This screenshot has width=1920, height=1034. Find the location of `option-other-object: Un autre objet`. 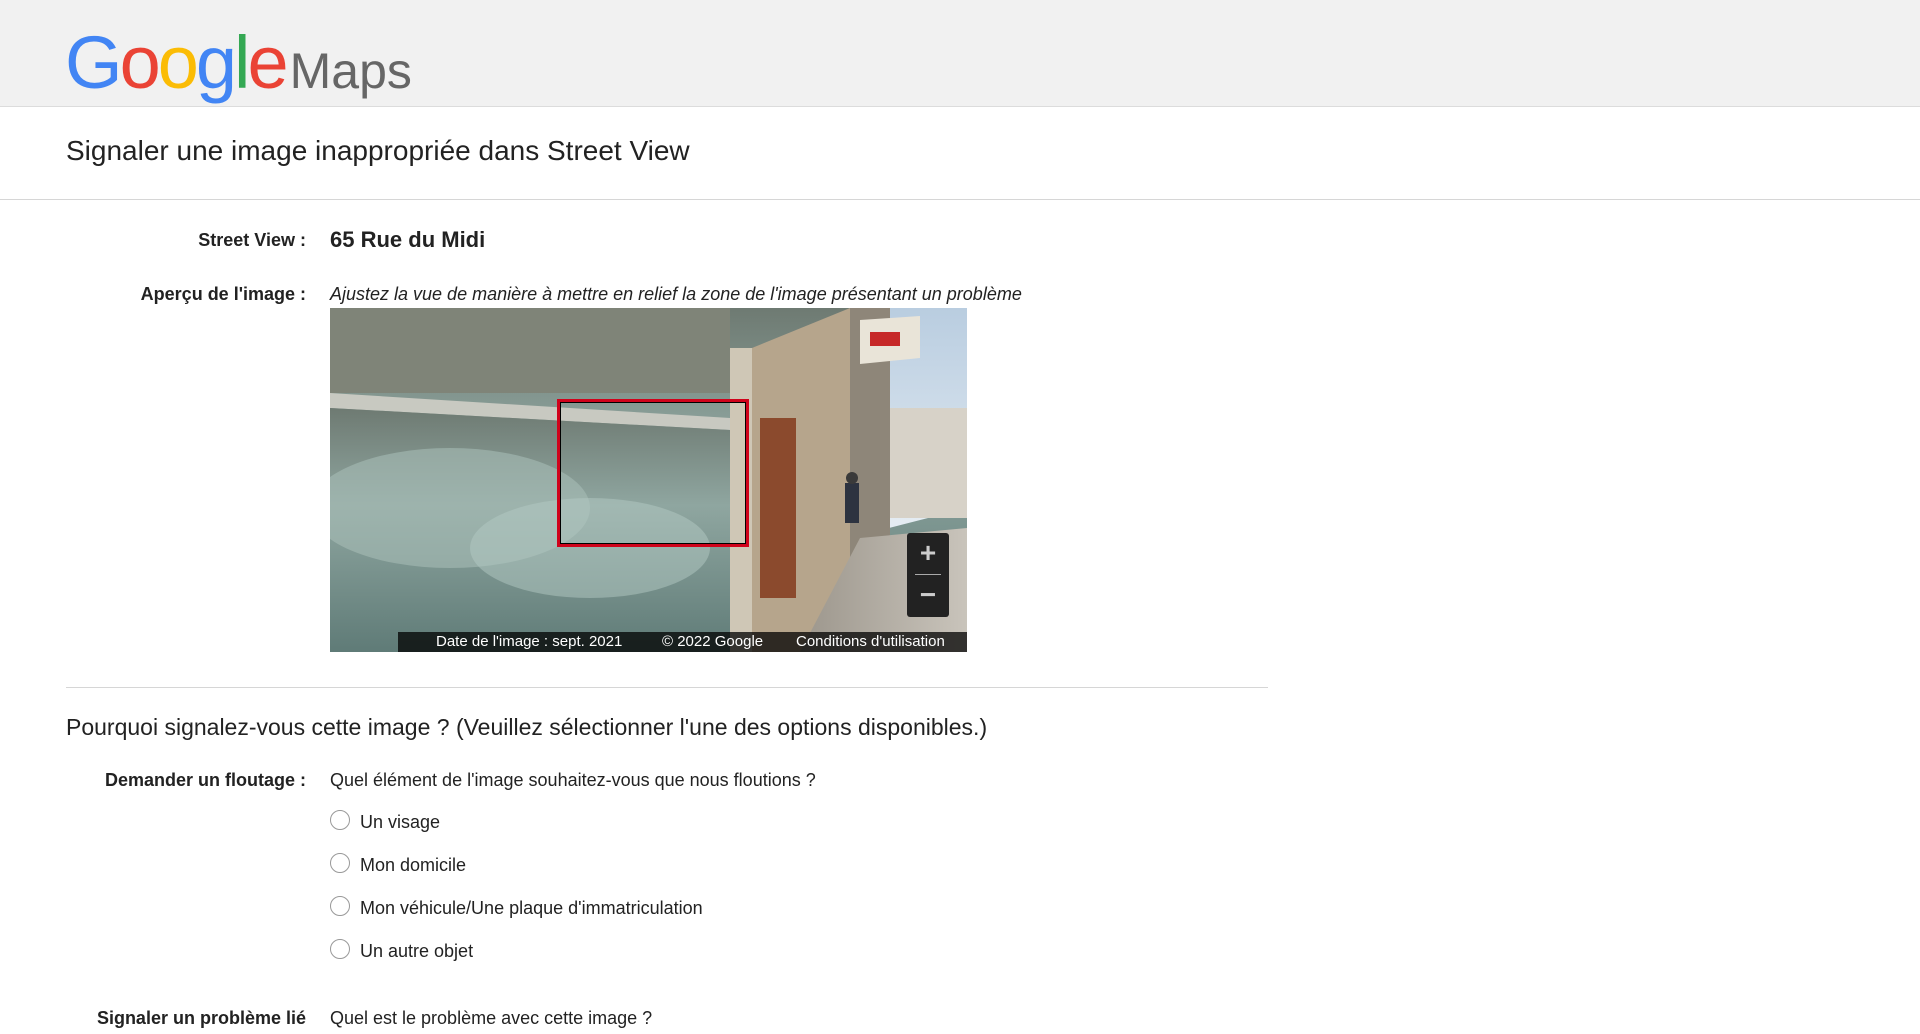

option-other-object: Un autre objet is located at coordinates (402, 950).